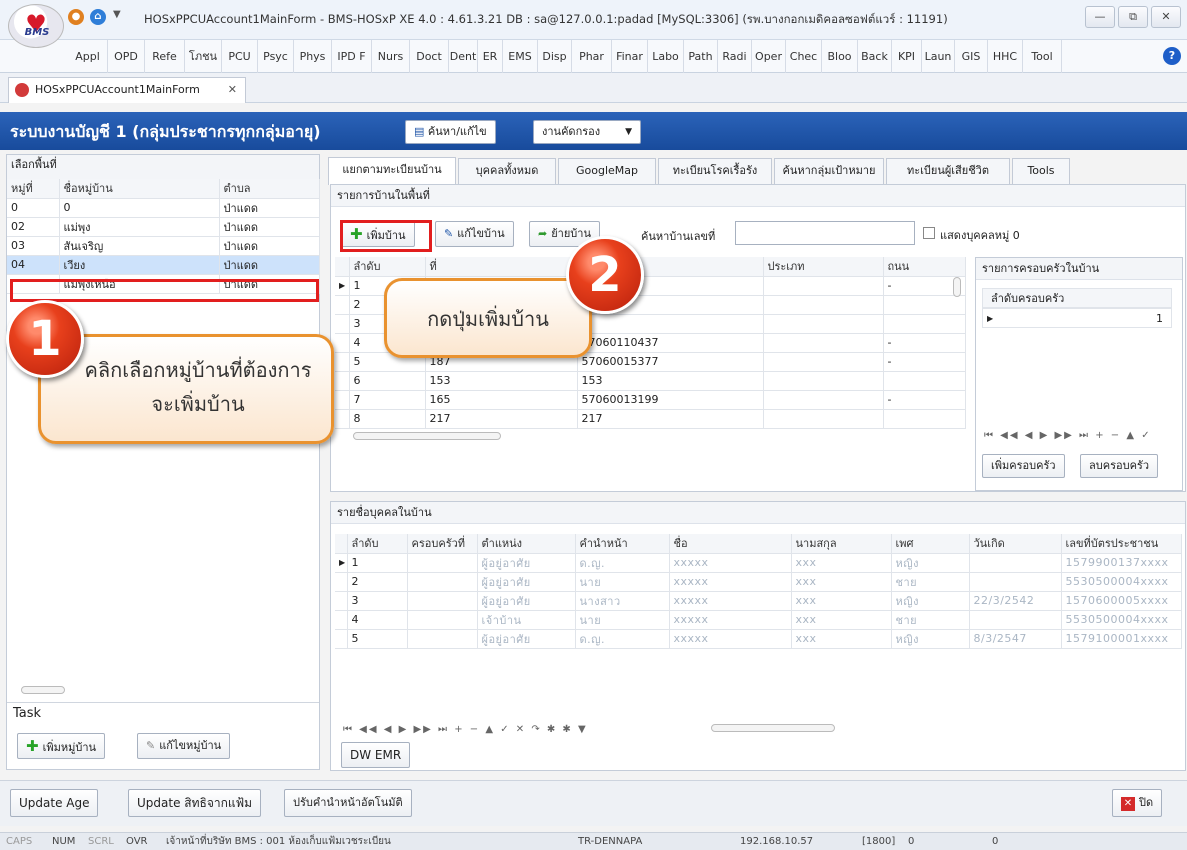  I want to click on house-row: 7 165 57060013199 -, so click(650, 400).